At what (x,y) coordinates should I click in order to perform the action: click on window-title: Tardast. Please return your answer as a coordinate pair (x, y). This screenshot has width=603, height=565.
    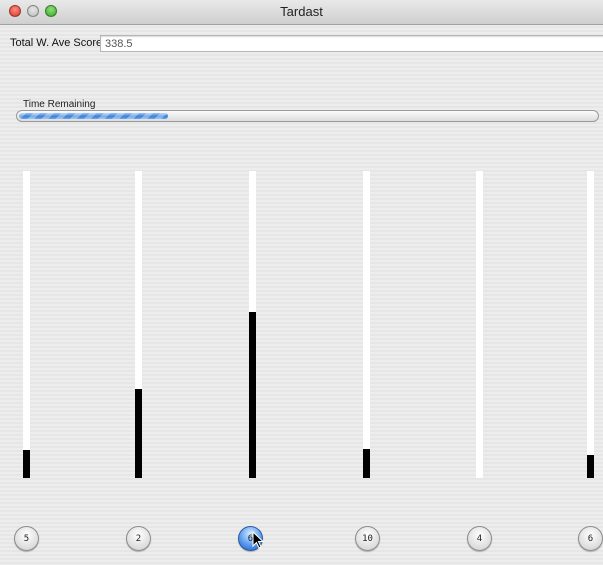
    Looking at the image, I should click on (301, 11).